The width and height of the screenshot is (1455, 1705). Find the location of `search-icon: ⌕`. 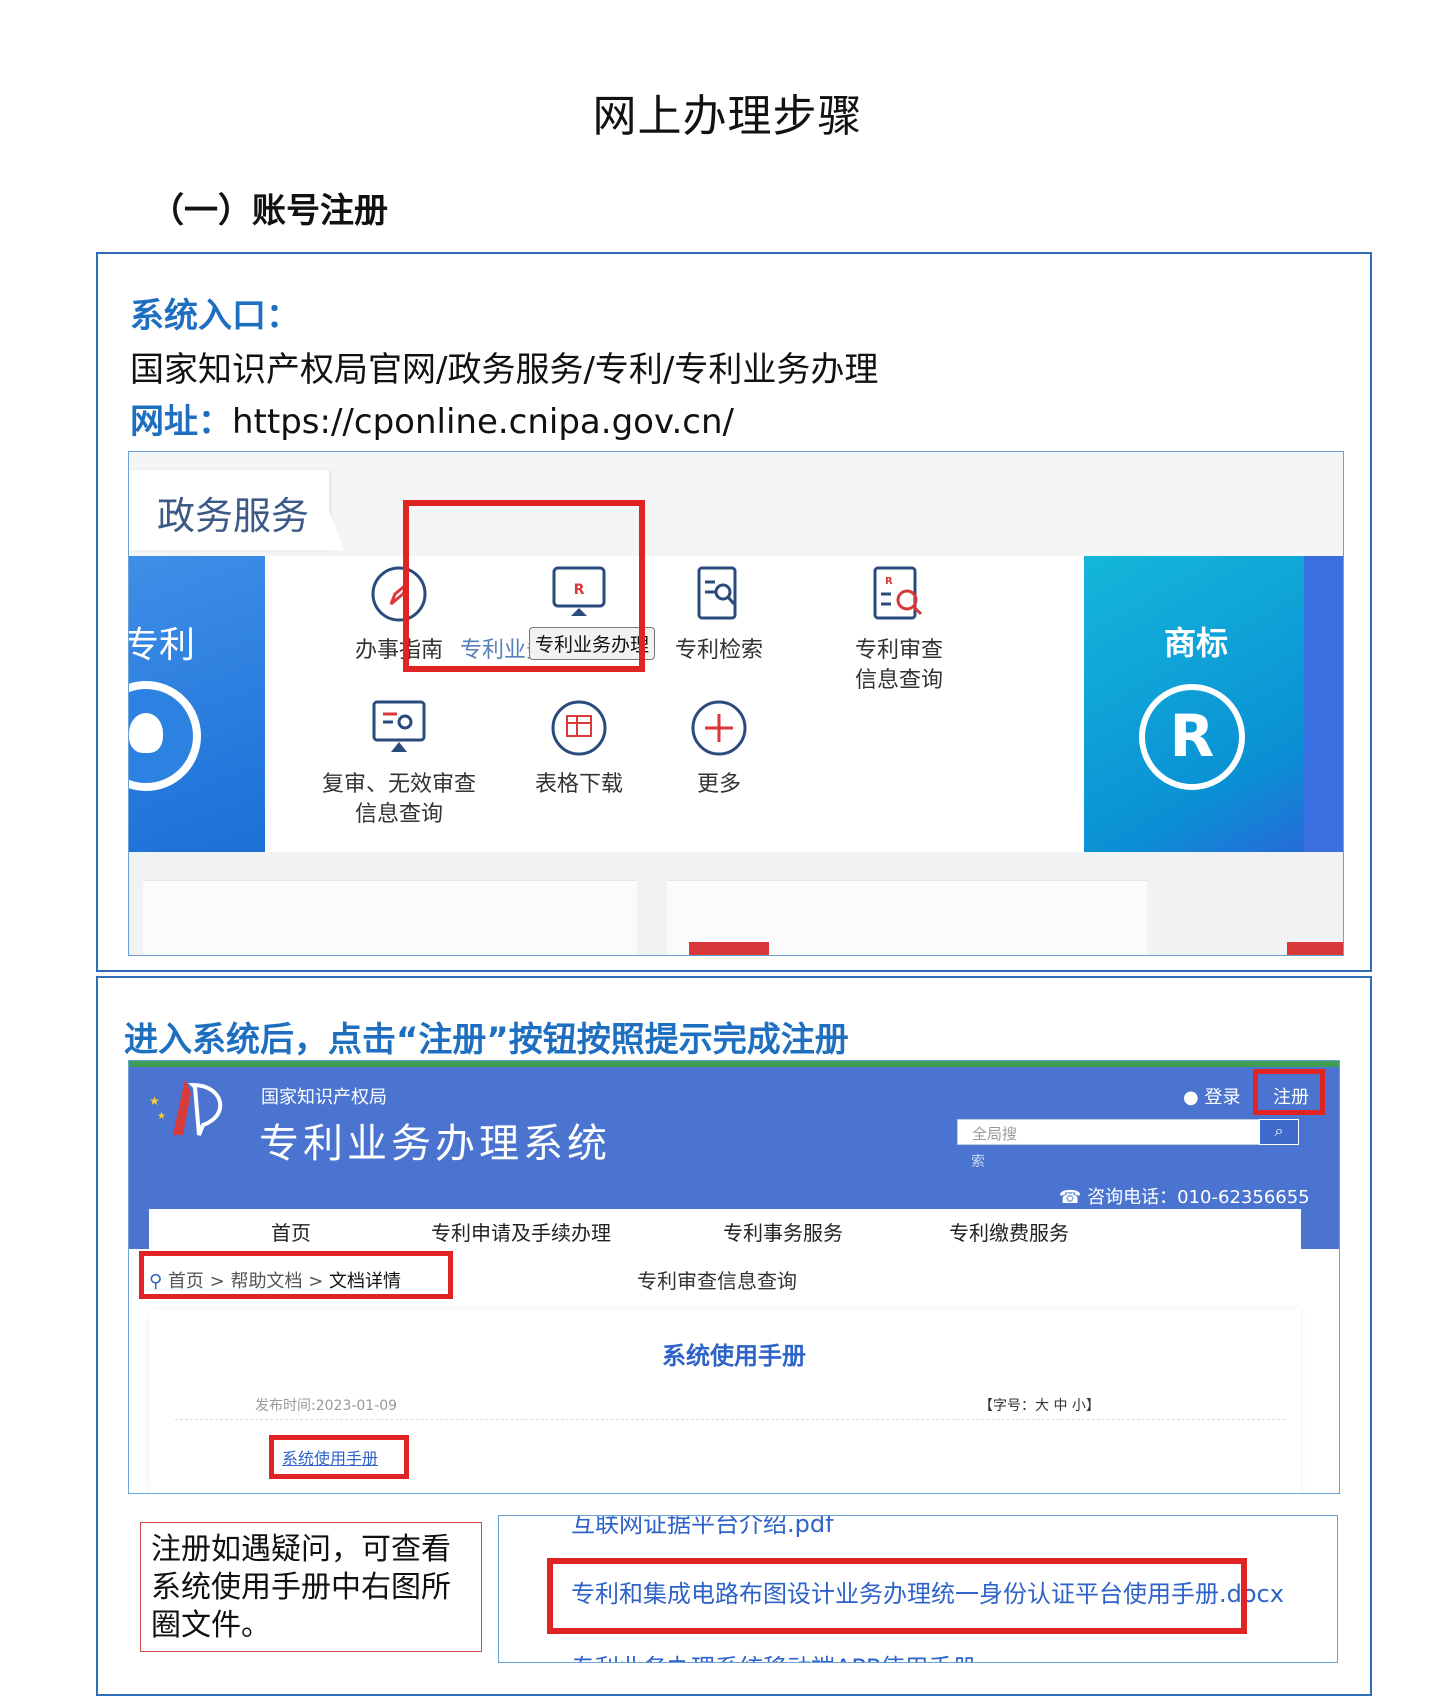

search-icon: ⌕ is located at coordinates (1279, 1132).